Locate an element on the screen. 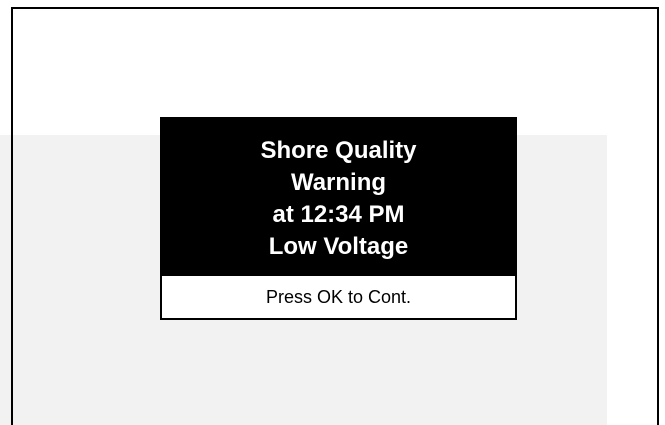  alert-time-line: at 12:34 PM is located at coordinates (338, 214).